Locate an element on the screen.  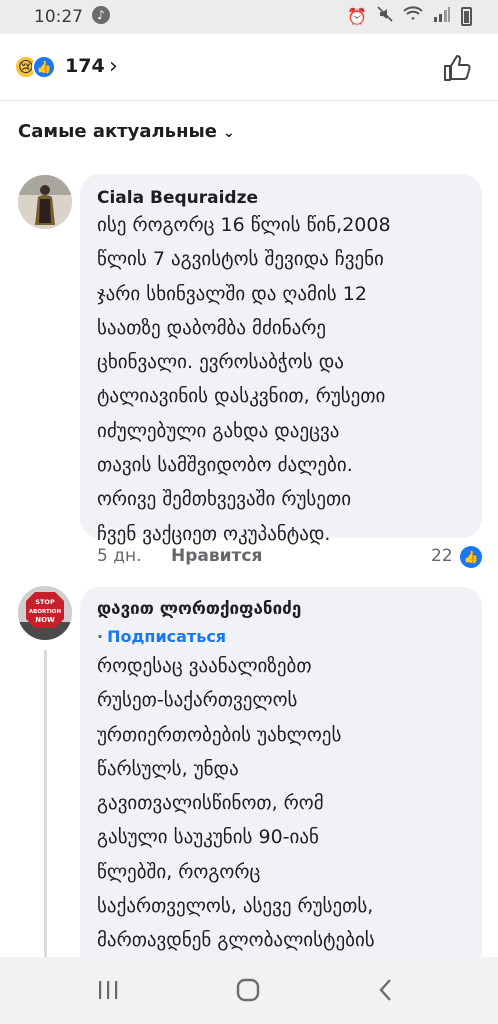
music-icon: ♪ is located at coordinates (101, 15).